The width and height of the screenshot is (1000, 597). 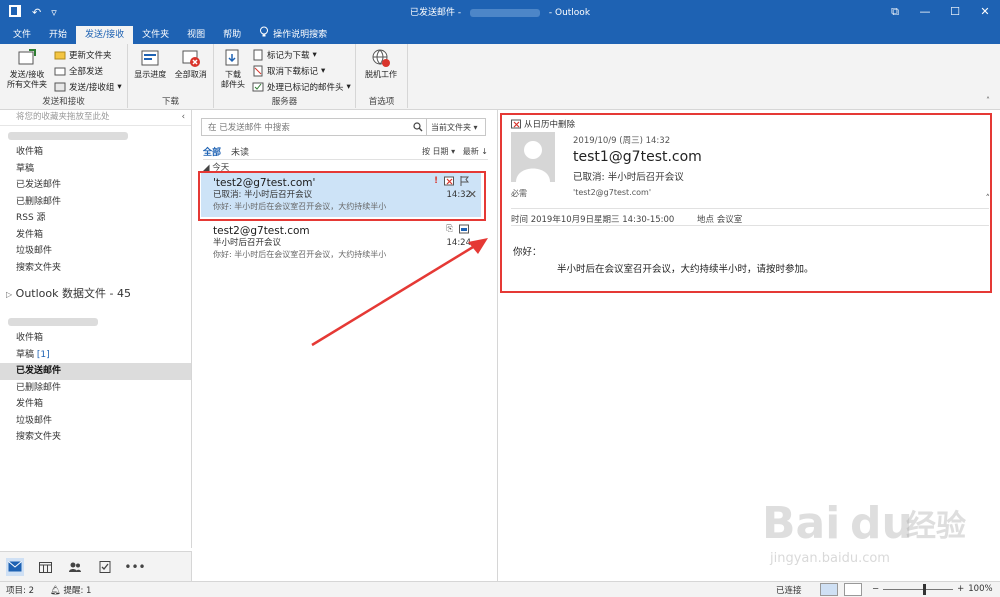 What do you see at coordinates (990, 100) in the screenshot?
I see `collapse-ribbon-icon: ˄` at bounding box center [990, 100].